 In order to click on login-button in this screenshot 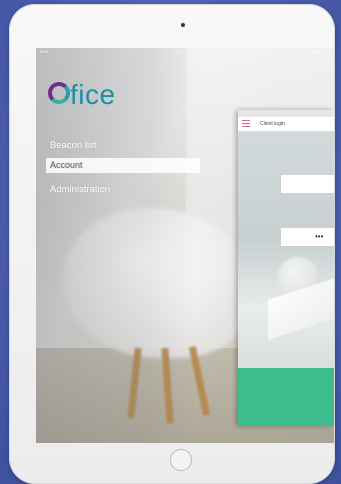, I will do `click(286, 397)`.